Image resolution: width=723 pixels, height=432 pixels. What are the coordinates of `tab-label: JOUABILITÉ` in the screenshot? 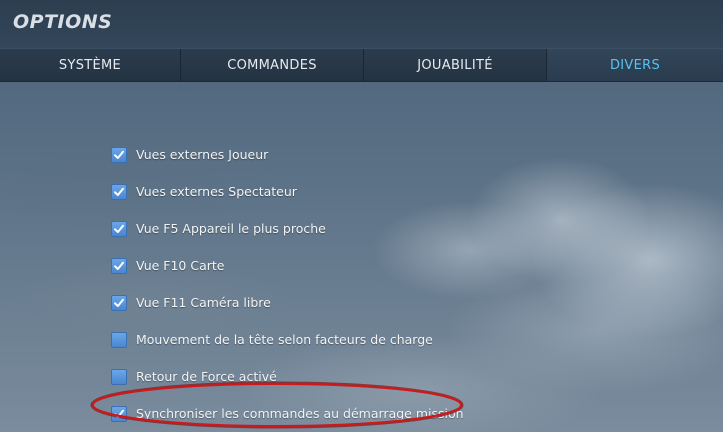 It's located at (455, 65).